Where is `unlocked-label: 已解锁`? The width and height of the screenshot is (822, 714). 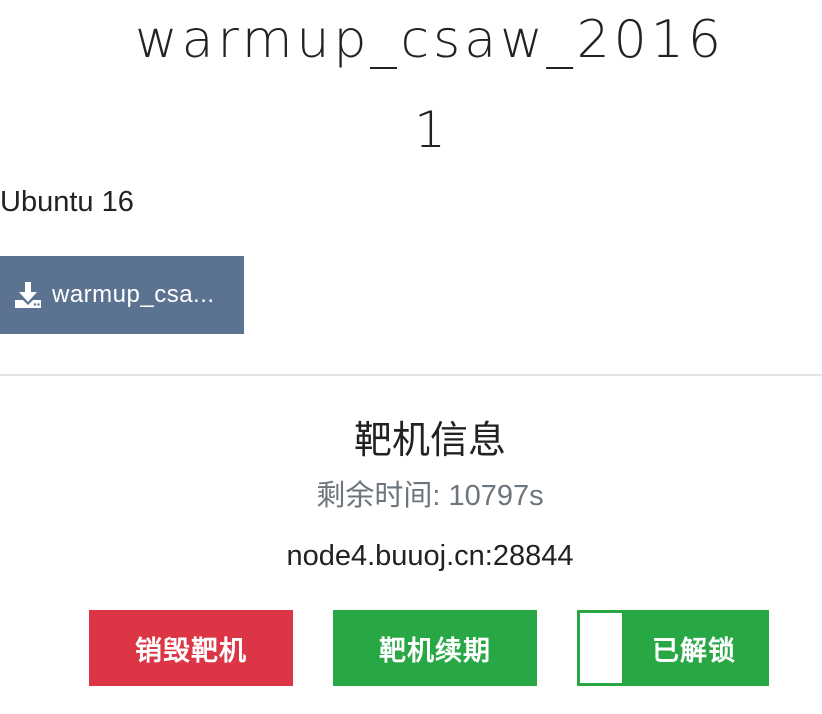
unlocked-label: 已解锁 is located at coordinates (694, 651).